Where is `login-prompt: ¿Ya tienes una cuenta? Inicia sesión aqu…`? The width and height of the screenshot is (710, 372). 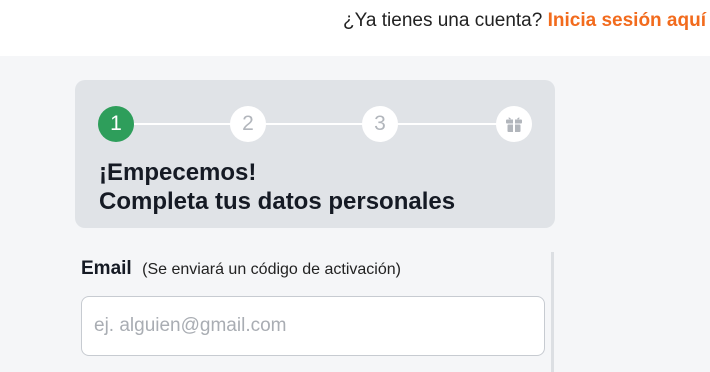
login-prompt: ¿Ya tienes una cuenta? Inicia sesión aqu… is located at coordinates (524, 21).